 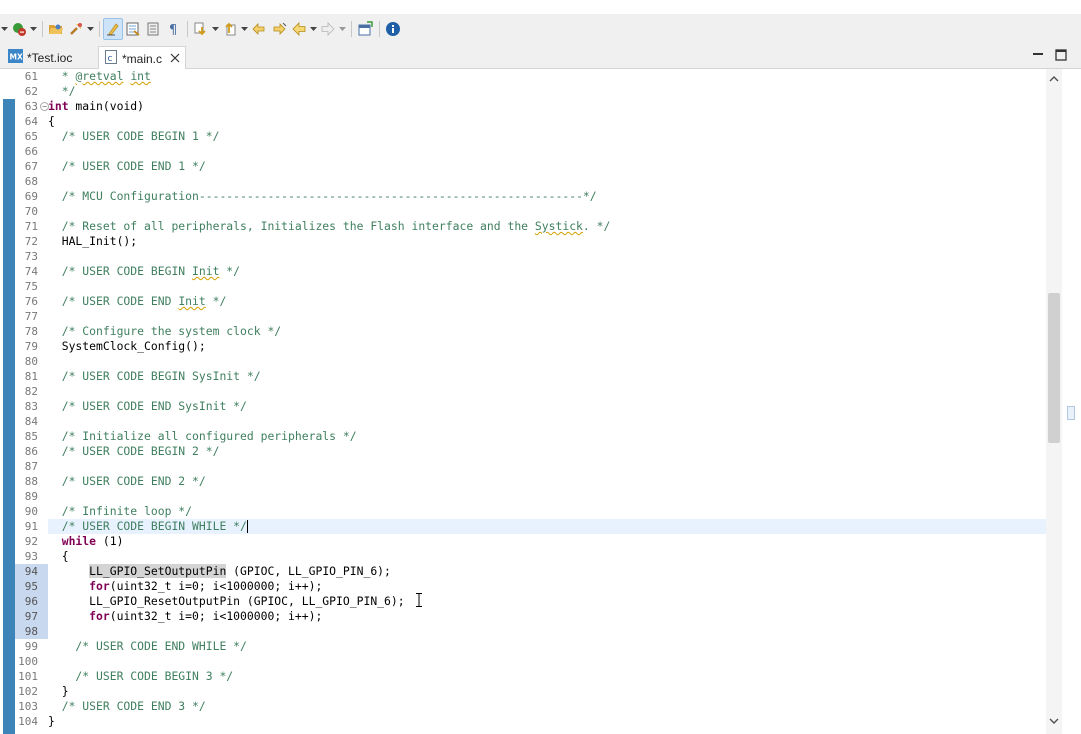 I want to click on code-line: /* USER CODE BEGIN SysInit */, so click(x=547, y=376).